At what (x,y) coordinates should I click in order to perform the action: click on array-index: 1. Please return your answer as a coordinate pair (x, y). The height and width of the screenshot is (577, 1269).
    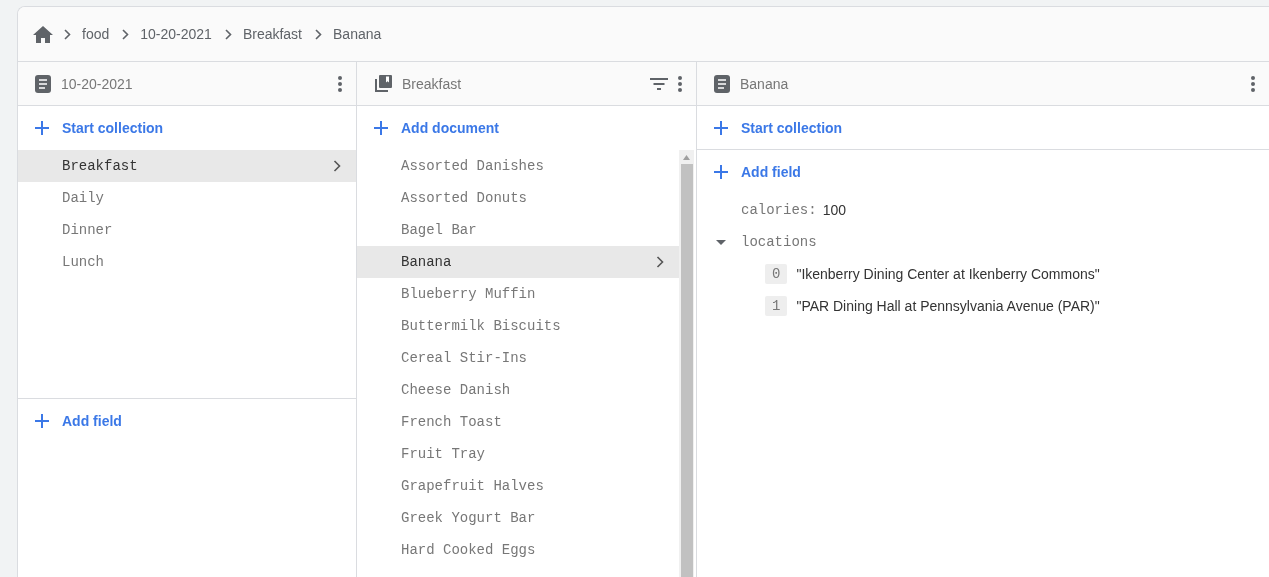
    Looking at the image, I should click on (776, 306).